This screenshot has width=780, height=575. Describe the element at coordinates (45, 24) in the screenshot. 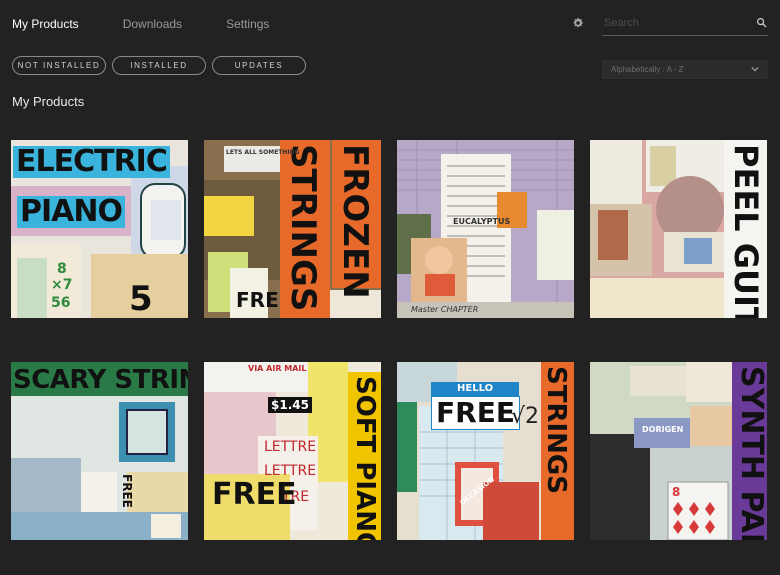

I see `tab-my-products: My Products` at that location.